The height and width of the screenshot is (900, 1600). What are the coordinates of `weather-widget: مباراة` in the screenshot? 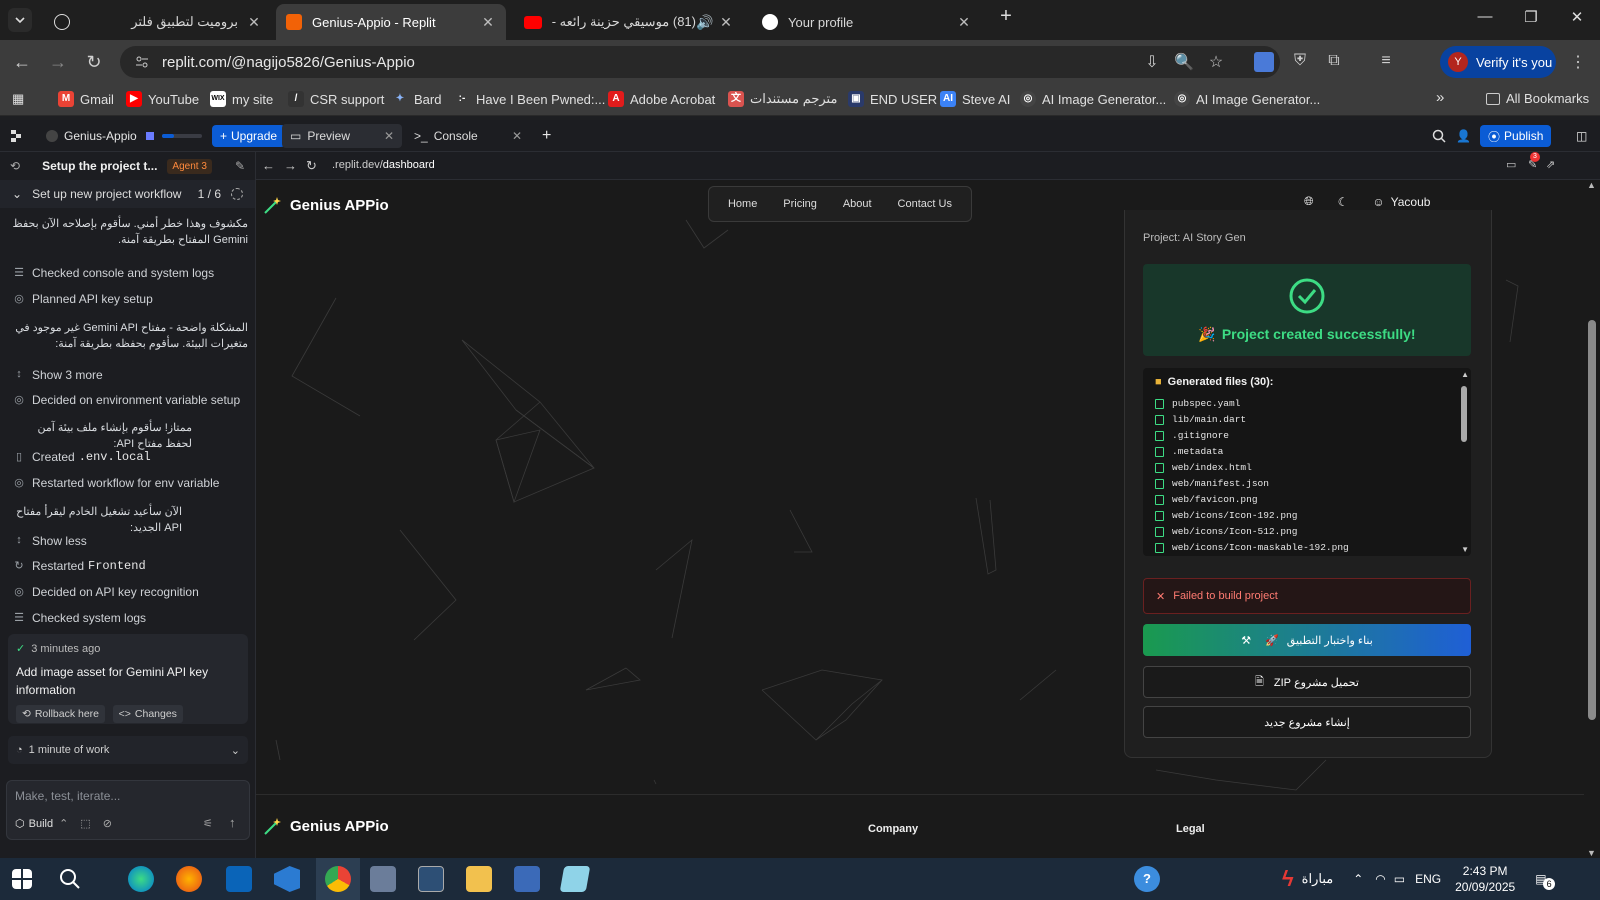 It's located at (1318, 879).